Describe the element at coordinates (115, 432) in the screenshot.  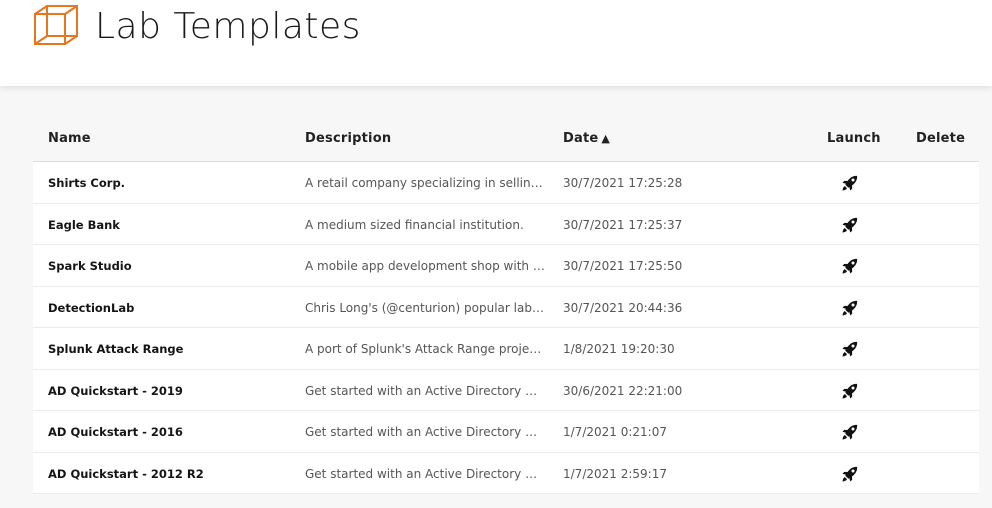
I see `template-name: AD Quickstart - 2016` at that location.